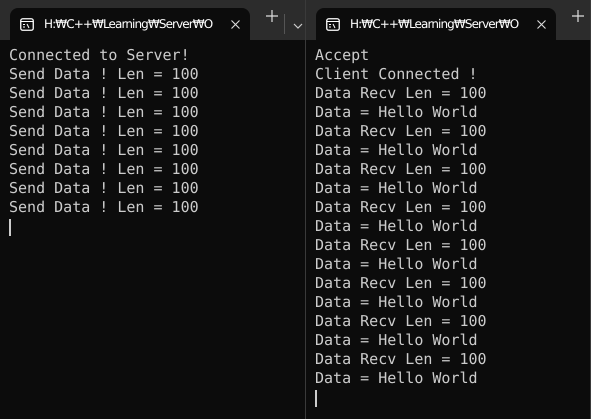 The image size is (591, 419). What do you see at coordinates (397, 74) in the screenshot?
I see `output-line: Client Connected !` at bounding box center [397, 74].